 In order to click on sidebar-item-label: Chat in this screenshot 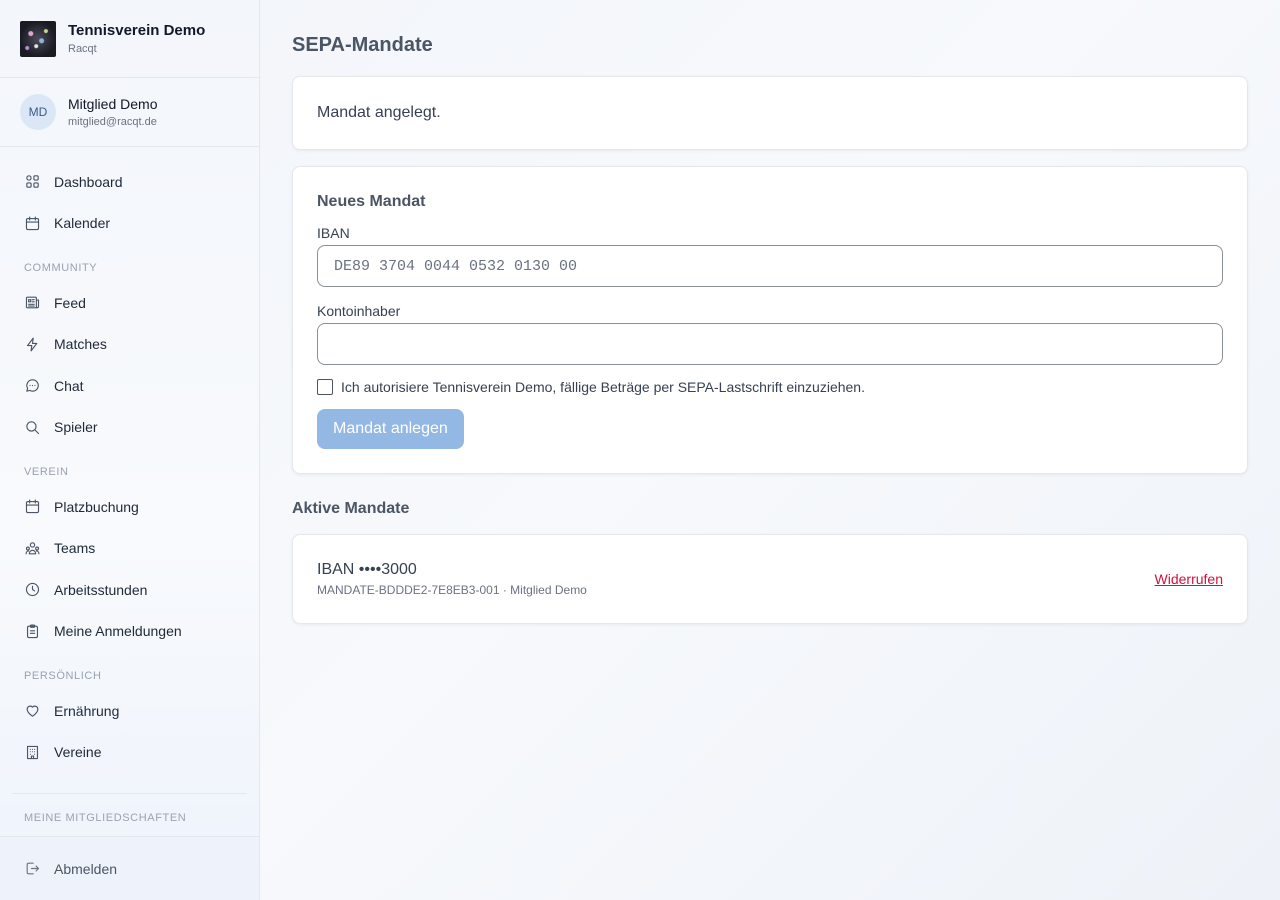, I will do `click(69, 385)`.